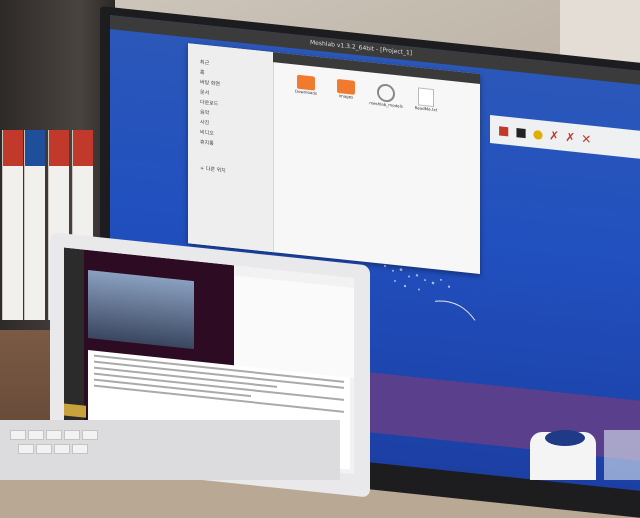  What do you see at coordinates (565, 438) in the screenshot?
I see `bottle-cap` at bounding box center [565, 438].